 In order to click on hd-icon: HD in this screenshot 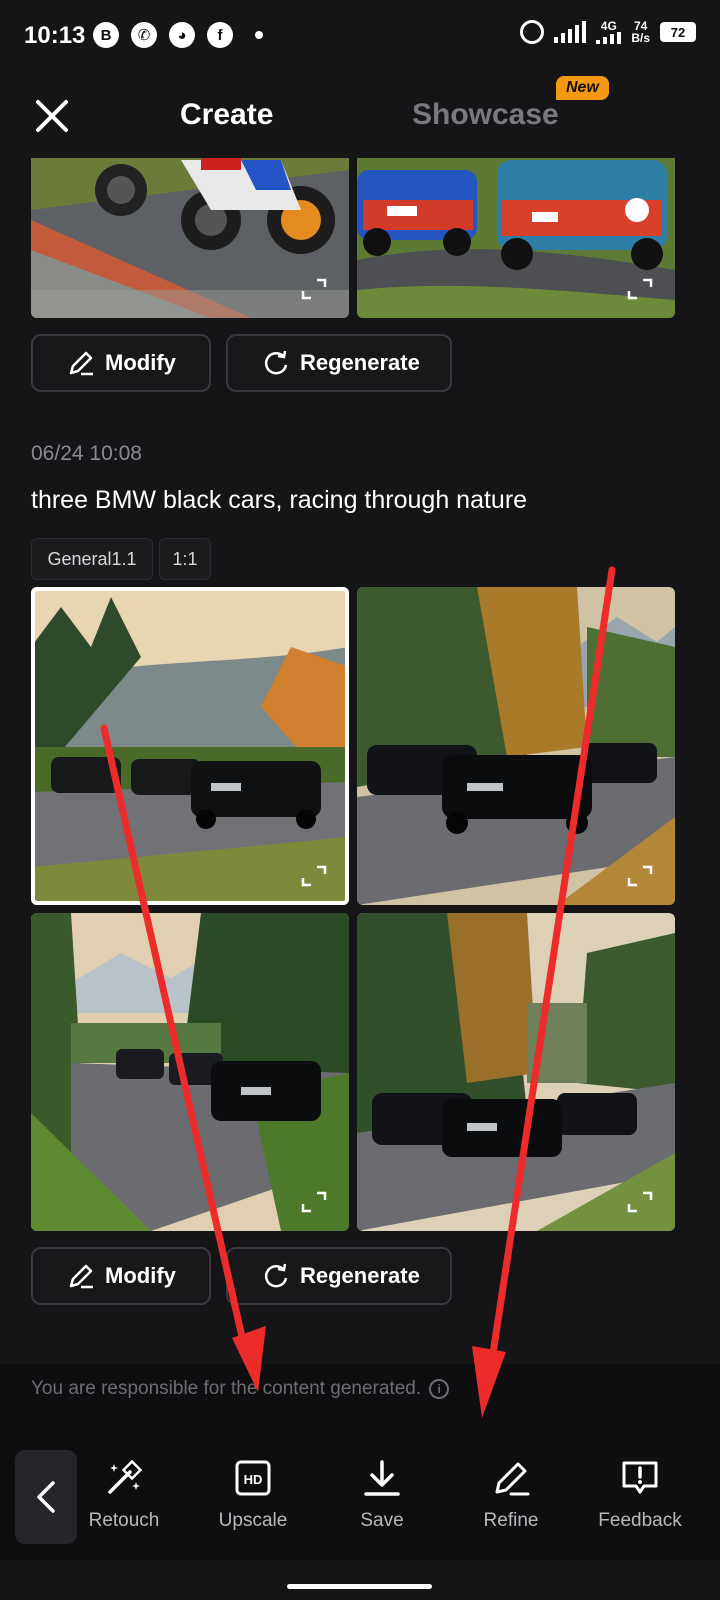, I will do `click(253, 1478)`.